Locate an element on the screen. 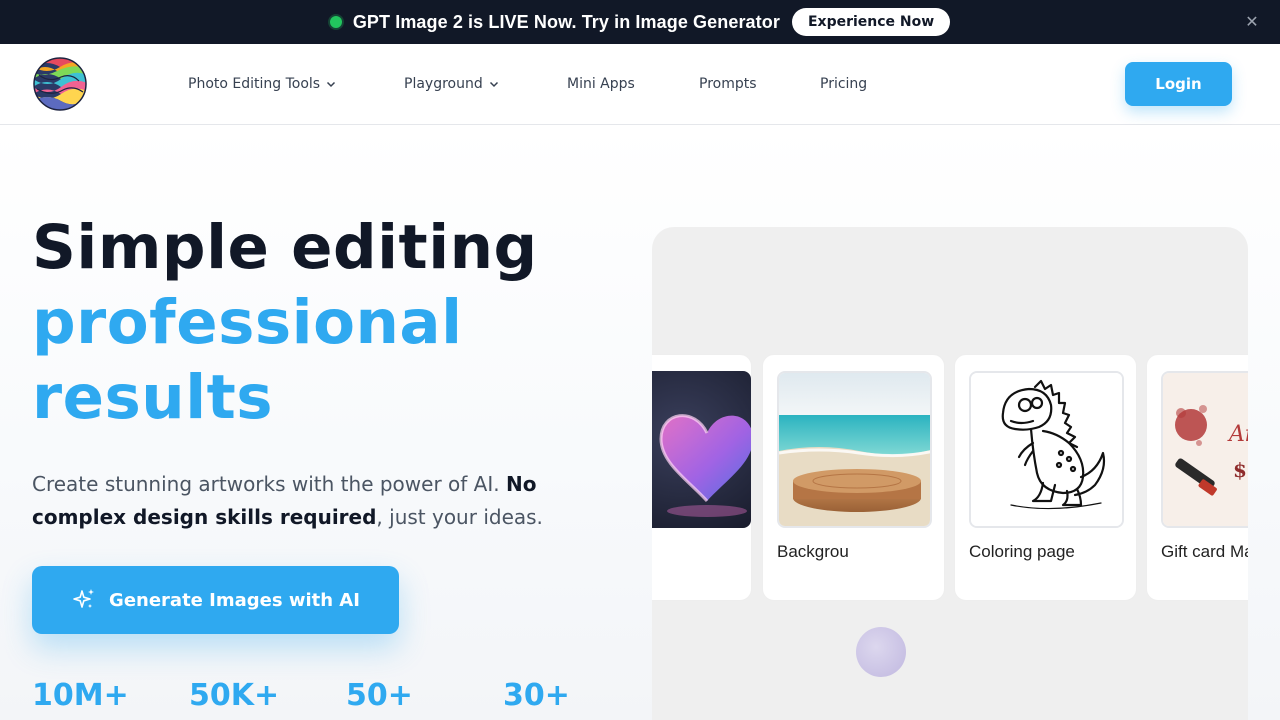  hero-title-line-1: Simple editing is located at coordinates (285, 247).